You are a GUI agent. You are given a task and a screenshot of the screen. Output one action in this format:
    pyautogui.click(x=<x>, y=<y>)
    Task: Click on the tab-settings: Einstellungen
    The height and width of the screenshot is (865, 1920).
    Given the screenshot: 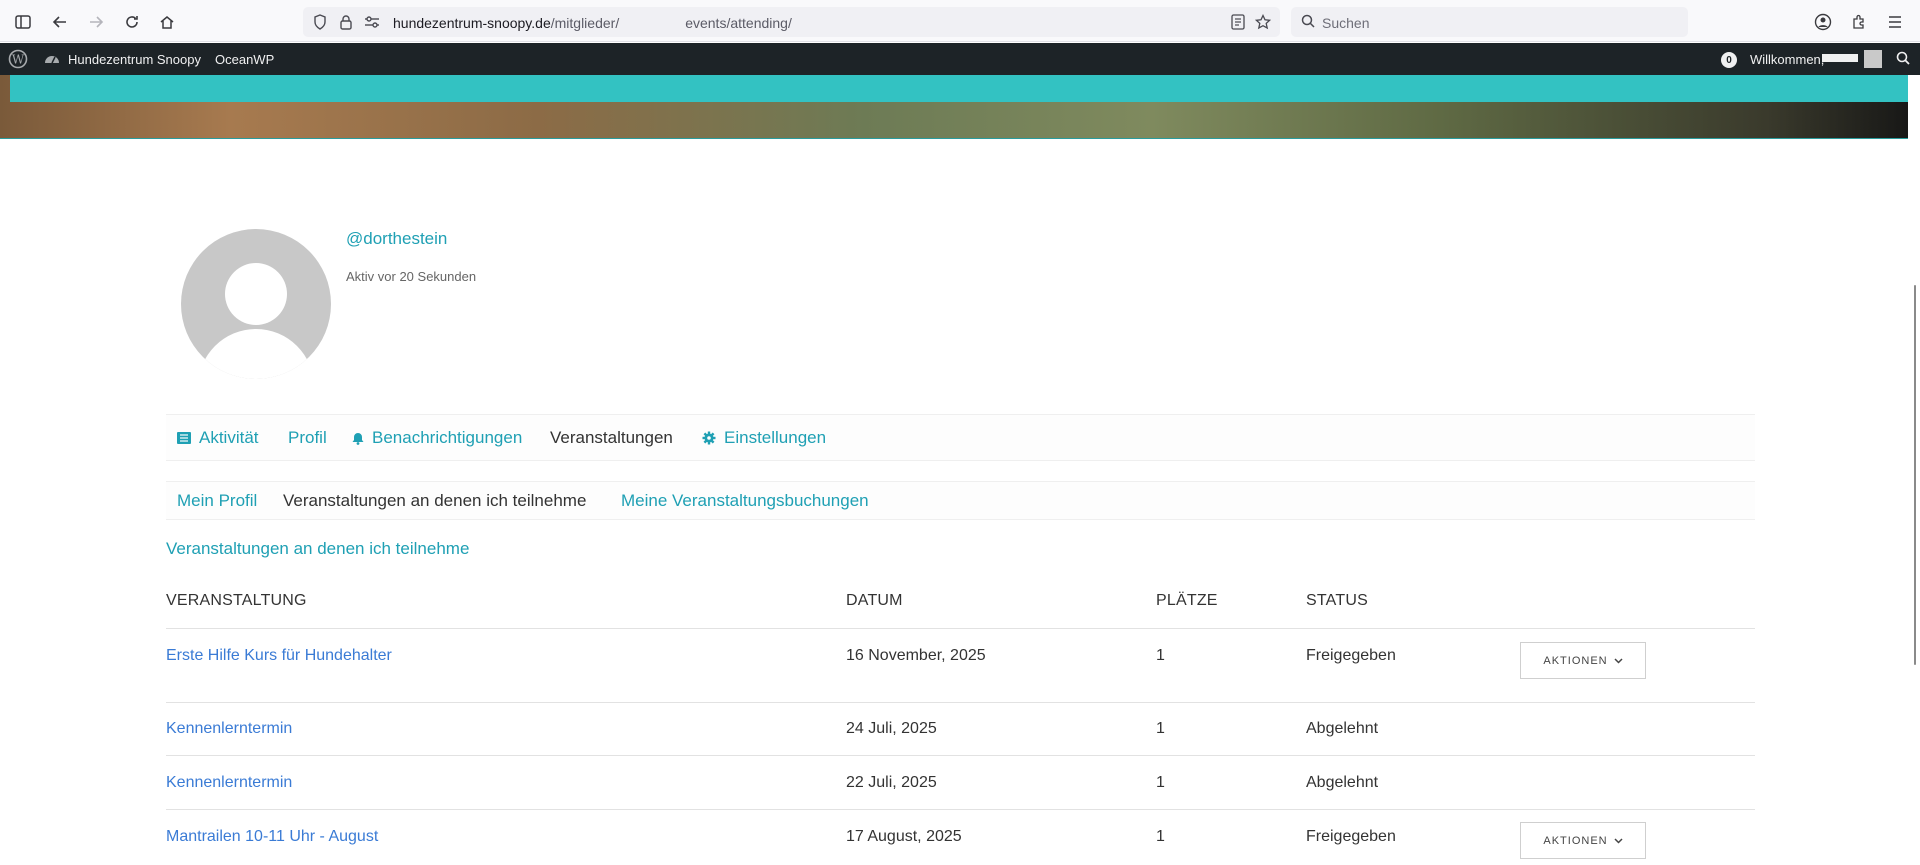 What is the action you would take?
    pyautogui.click(x=764, y=438)
    